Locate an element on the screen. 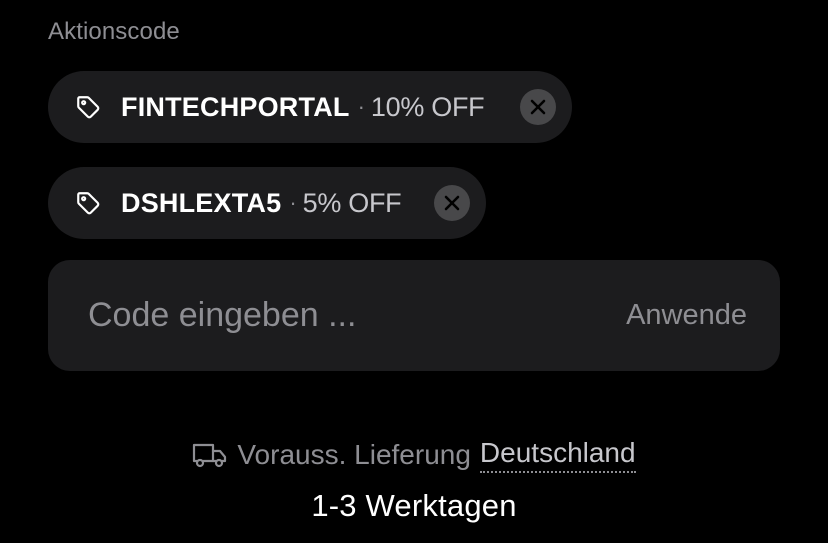 This screenshot has height=543, width=828. promo-section-label: Aktionscode is located at coordinates (114, 31).